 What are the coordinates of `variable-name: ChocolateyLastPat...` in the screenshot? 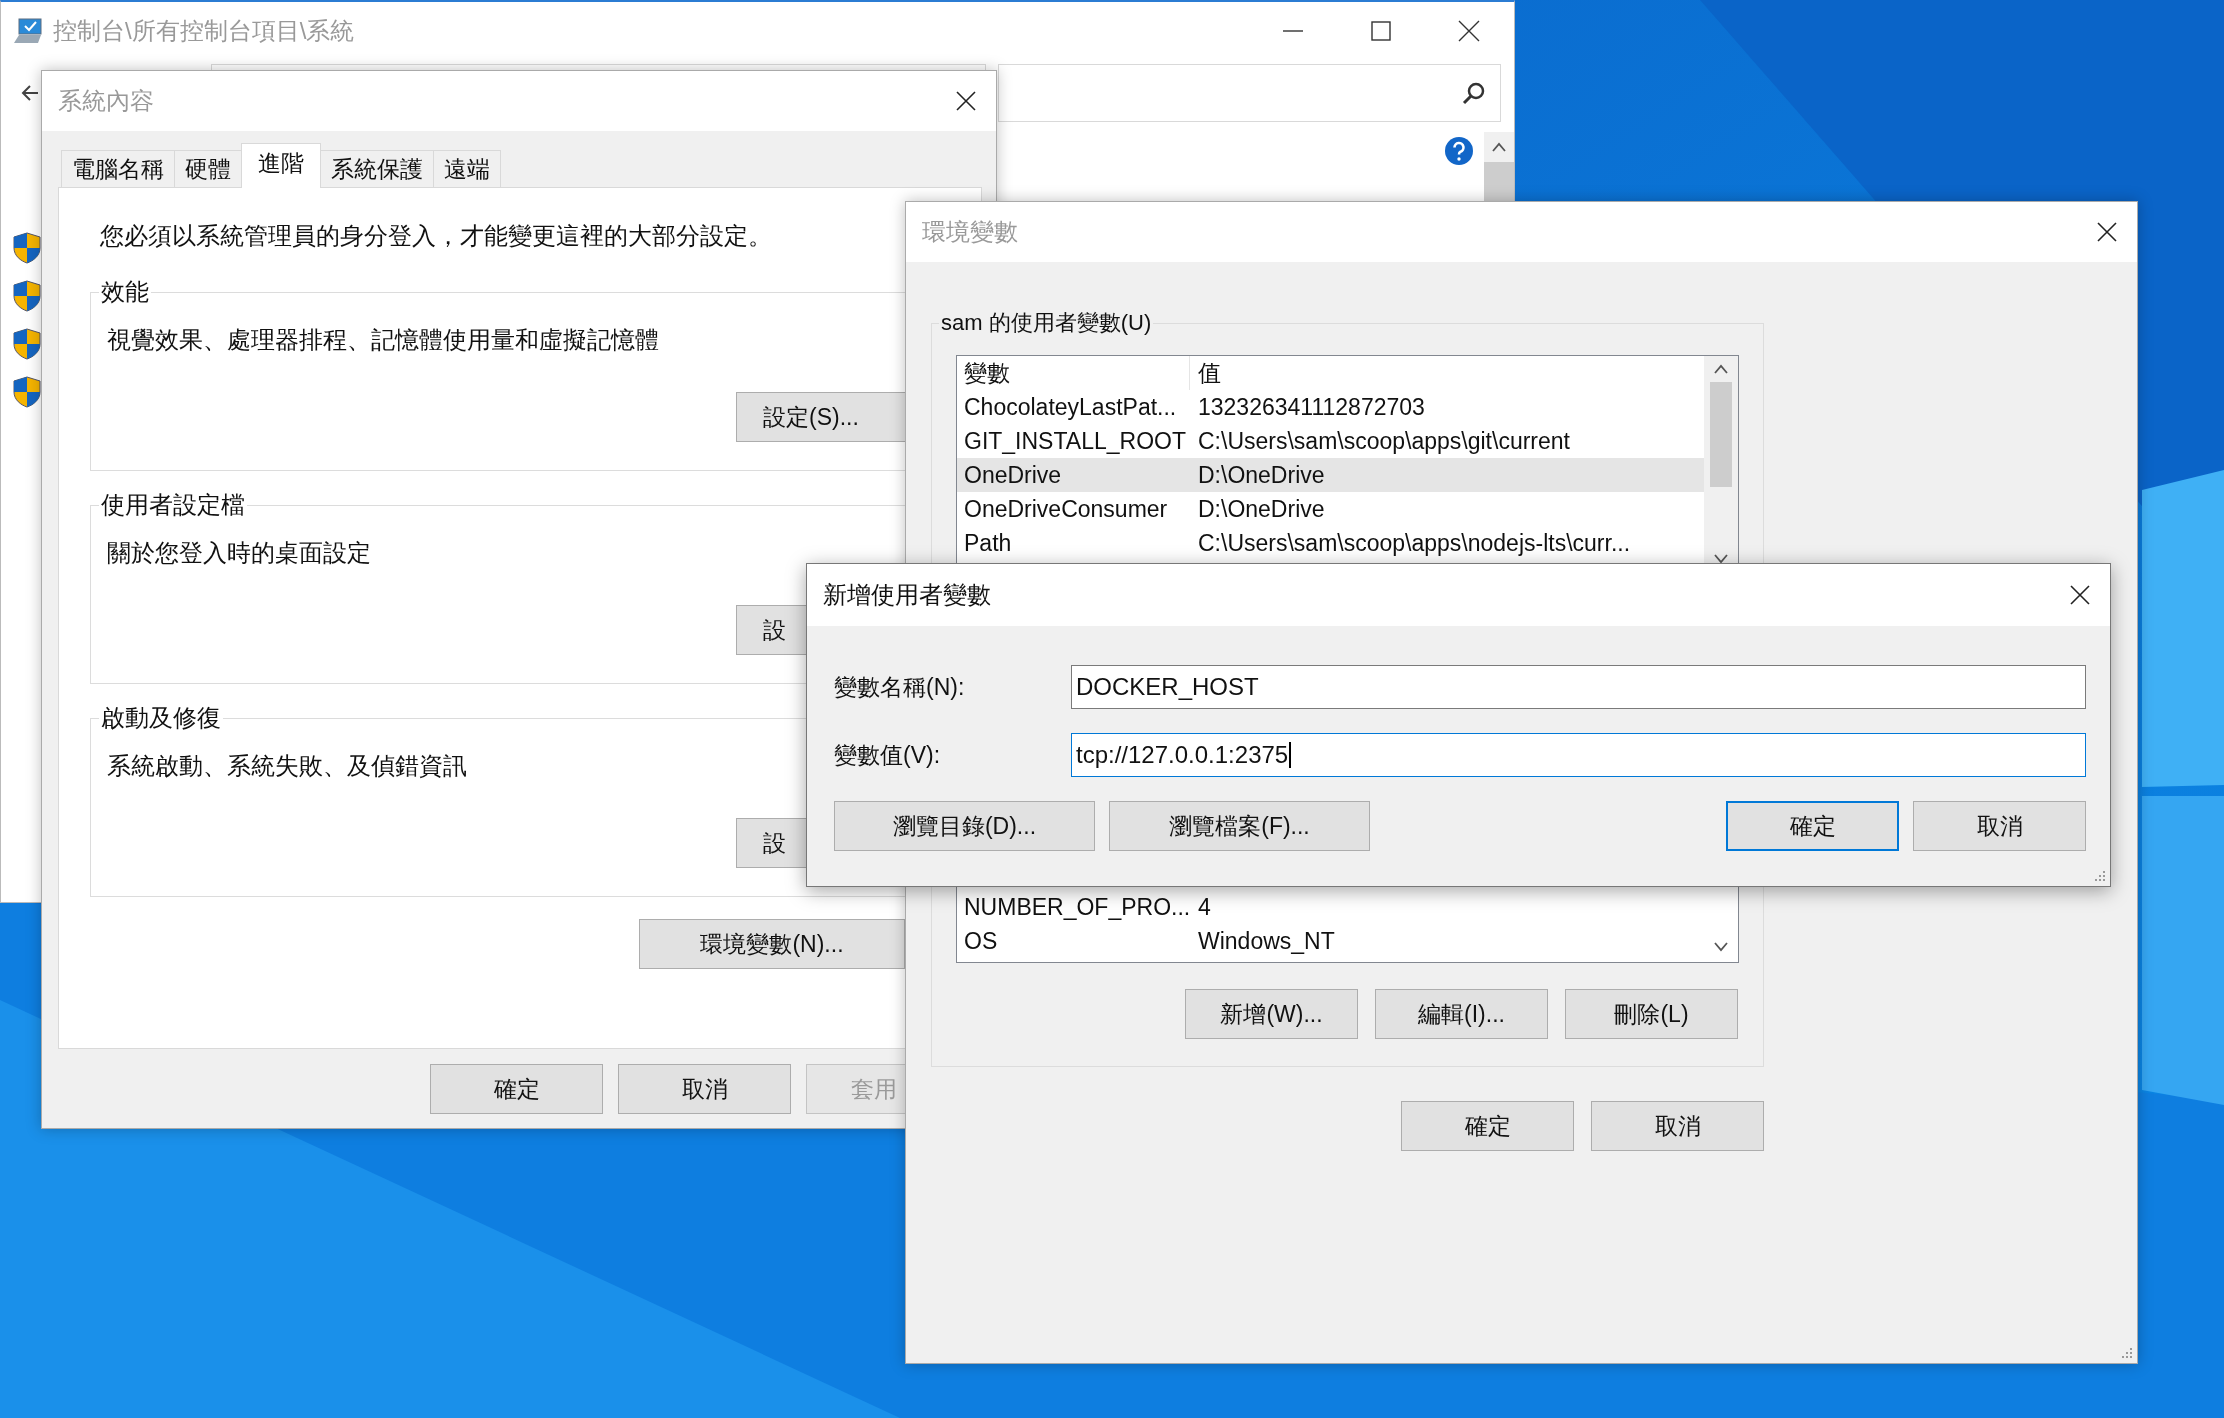 It's located at (1070, 407).